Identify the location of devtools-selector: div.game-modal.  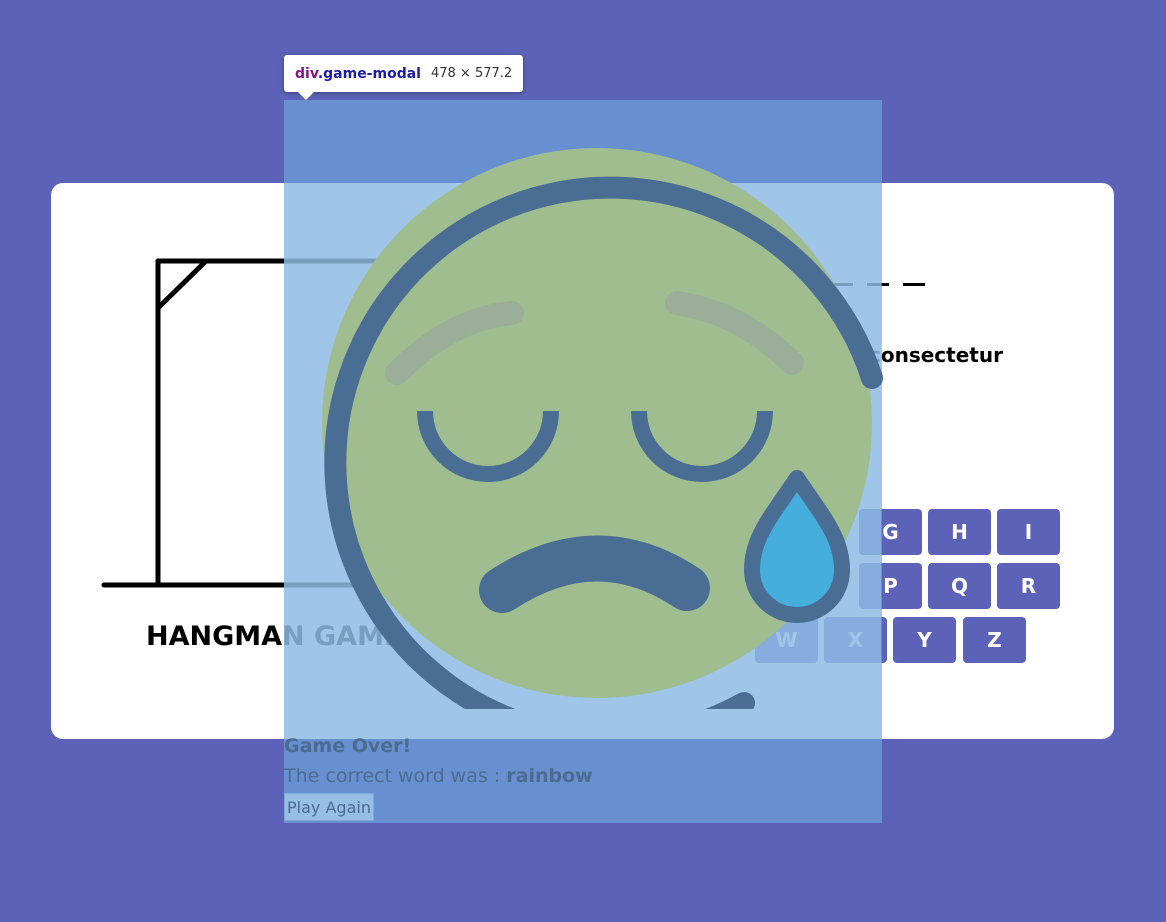
(358, 74).